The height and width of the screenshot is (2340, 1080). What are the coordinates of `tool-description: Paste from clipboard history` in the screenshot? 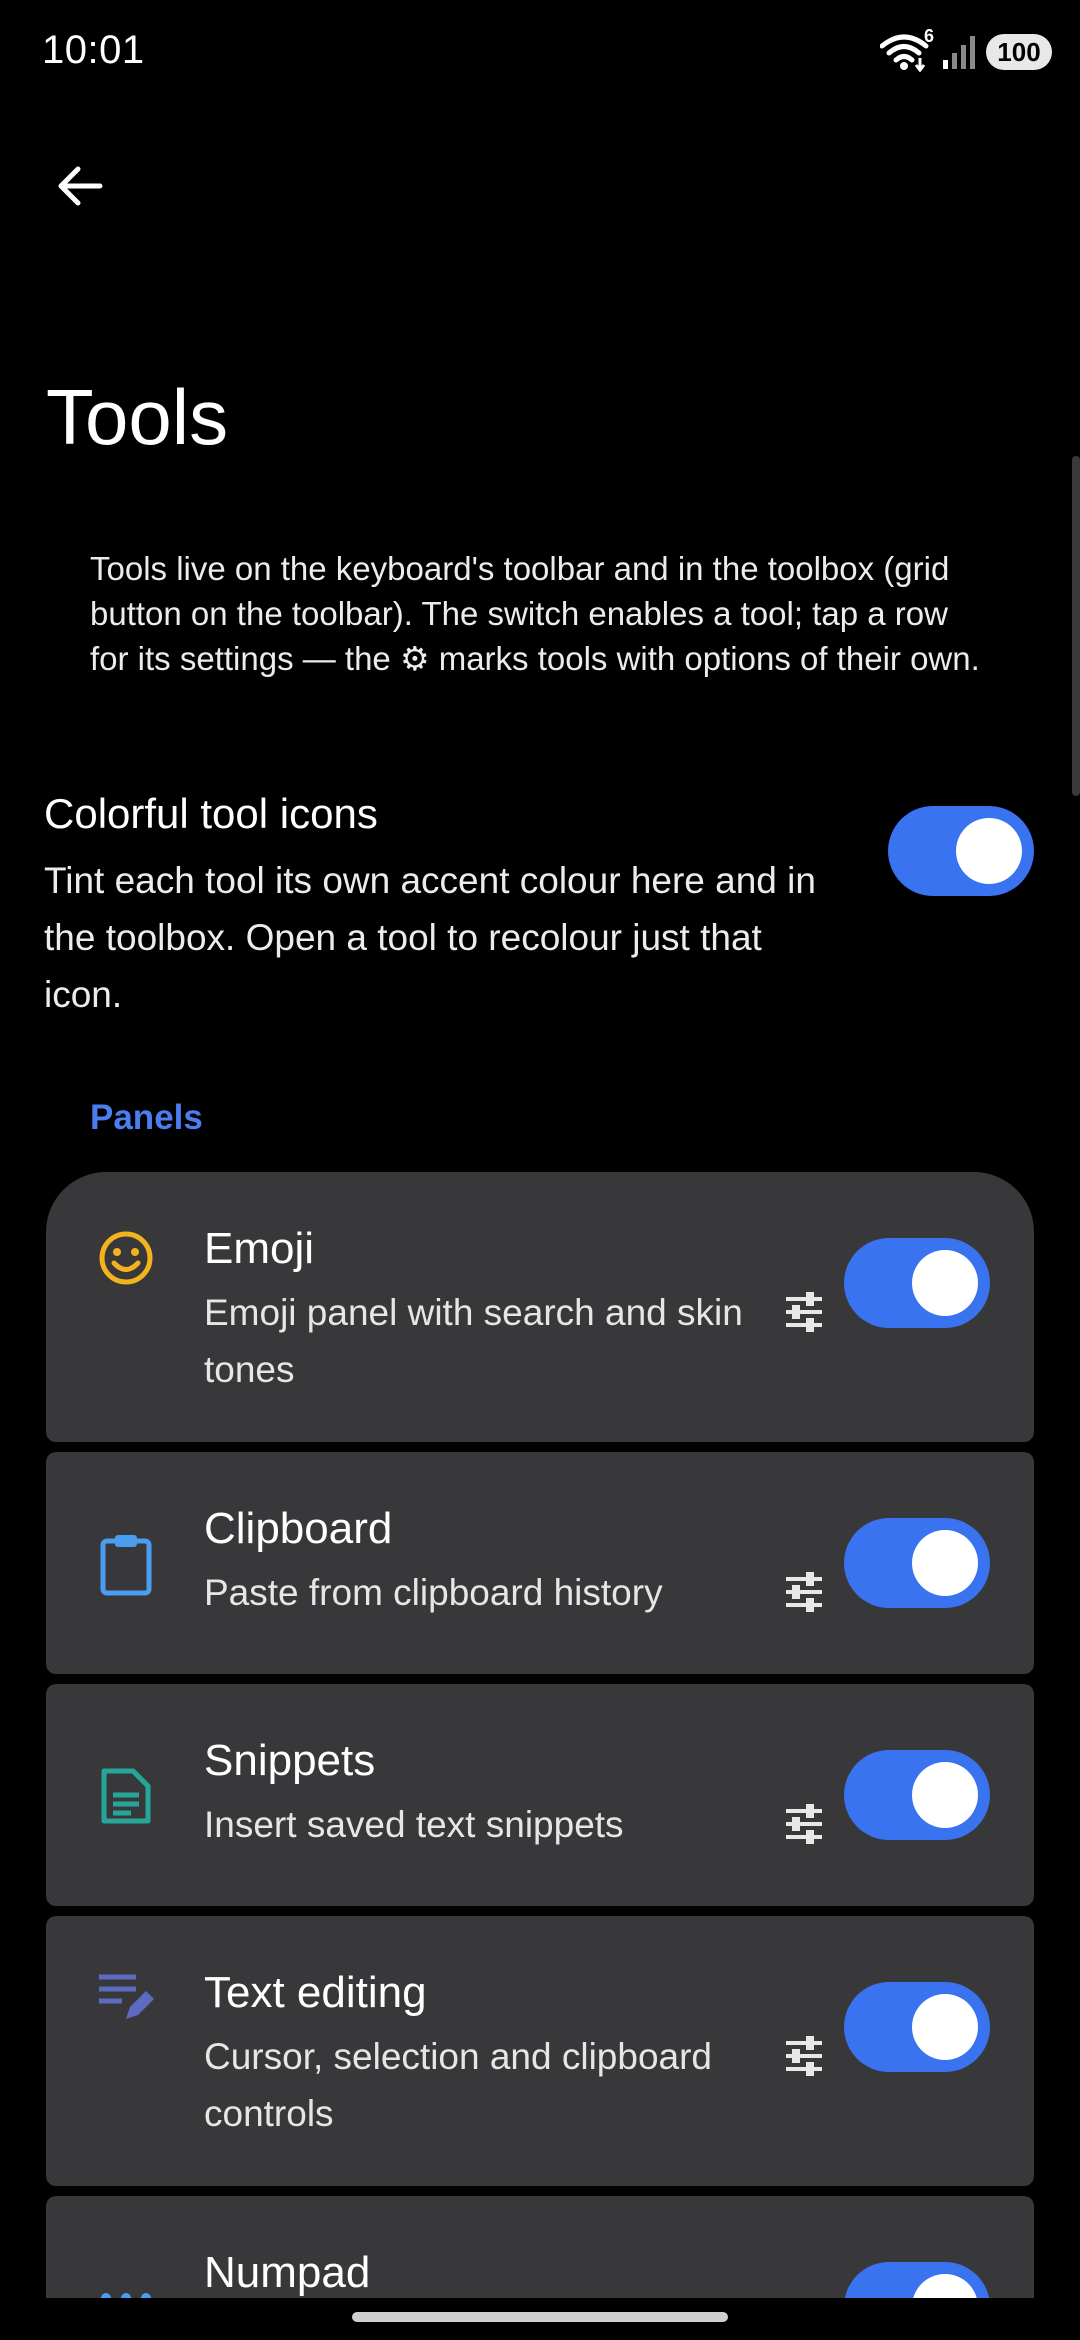 It's located at (433, 1592).